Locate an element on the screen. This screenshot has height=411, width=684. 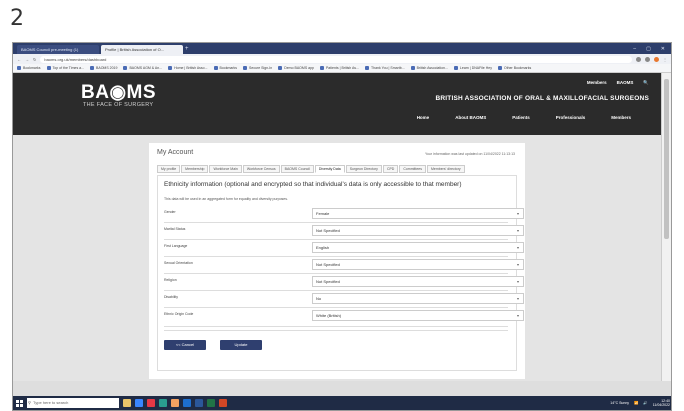
taskbar-search: ⚲ Type here to search is located at coordinates (73, 403).